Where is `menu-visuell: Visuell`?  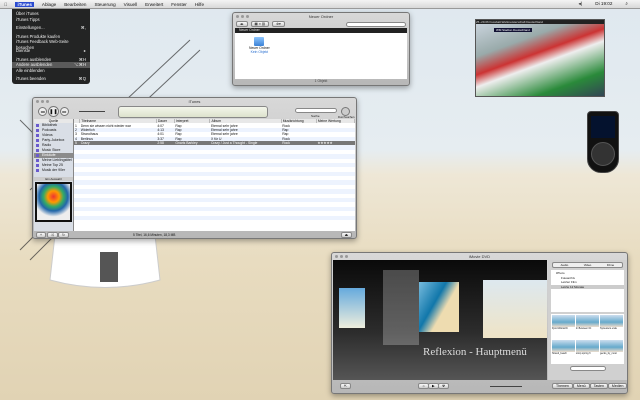 menu-visuell: Visuell is located at coordinates (130, 4).